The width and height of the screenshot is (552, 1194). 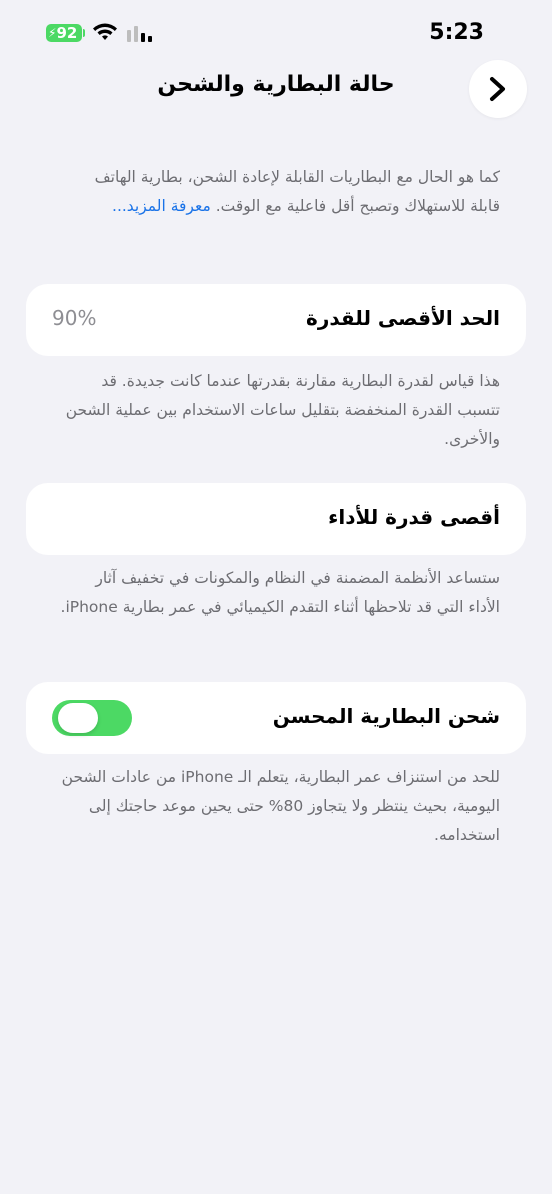 What do you see at coordinates (139, 34) in the screenshot?
I see `cellular-signal-icon` at bounding box center [139, 34].